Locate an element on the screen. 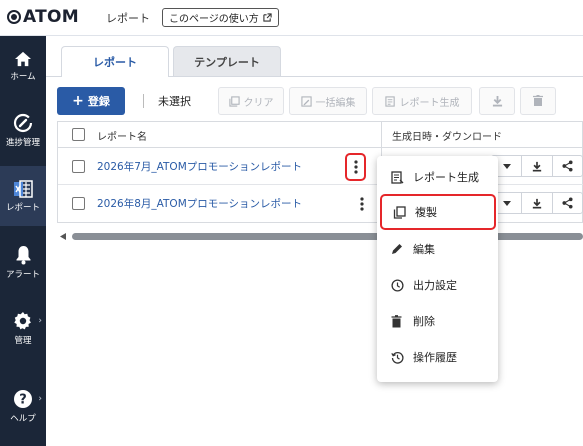  history-icon is located at coordinates (397, 357).